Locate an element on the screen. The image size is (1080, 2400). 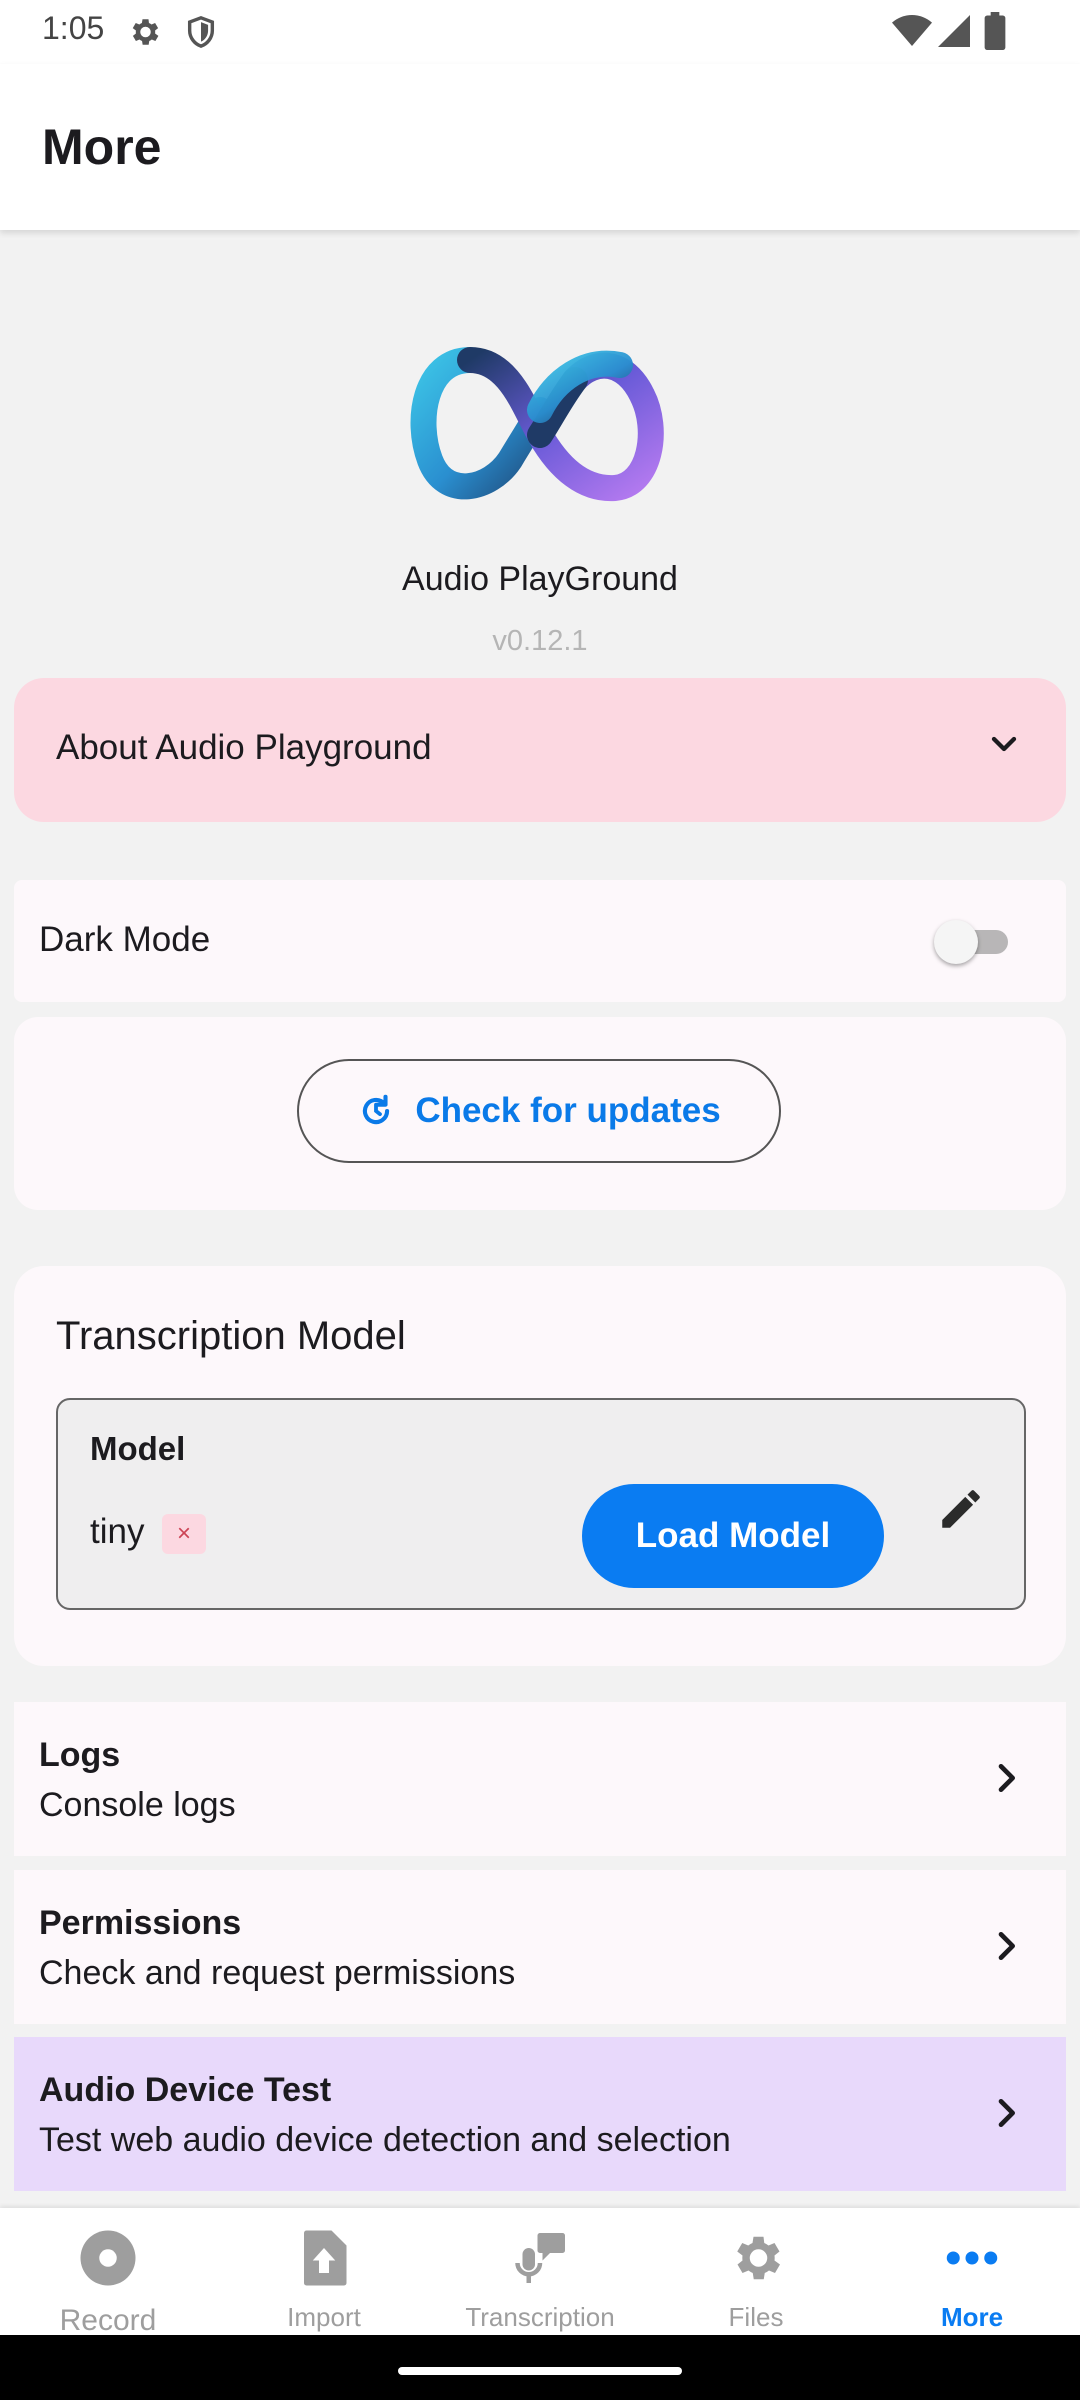
model-clear-chip: × is located at coordinates (184, 1534).